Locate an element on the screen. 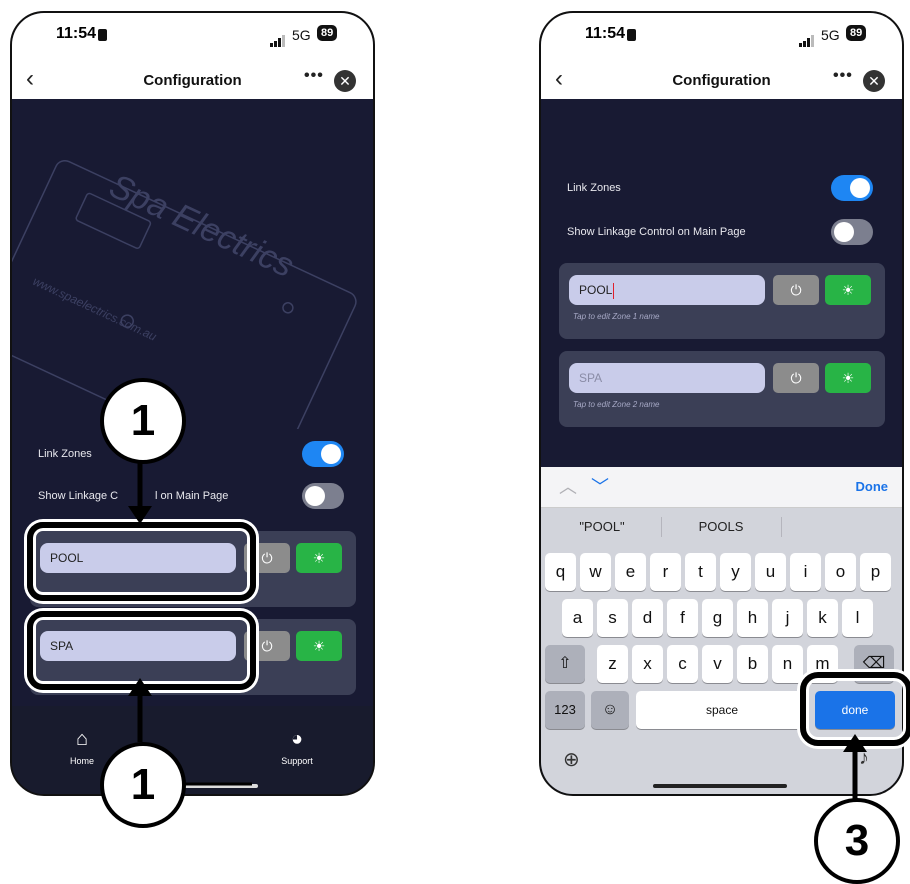 The height and width of the screenshot is (884, 910). callout-1-bottom: 1 is located at coordinates (143, 785).